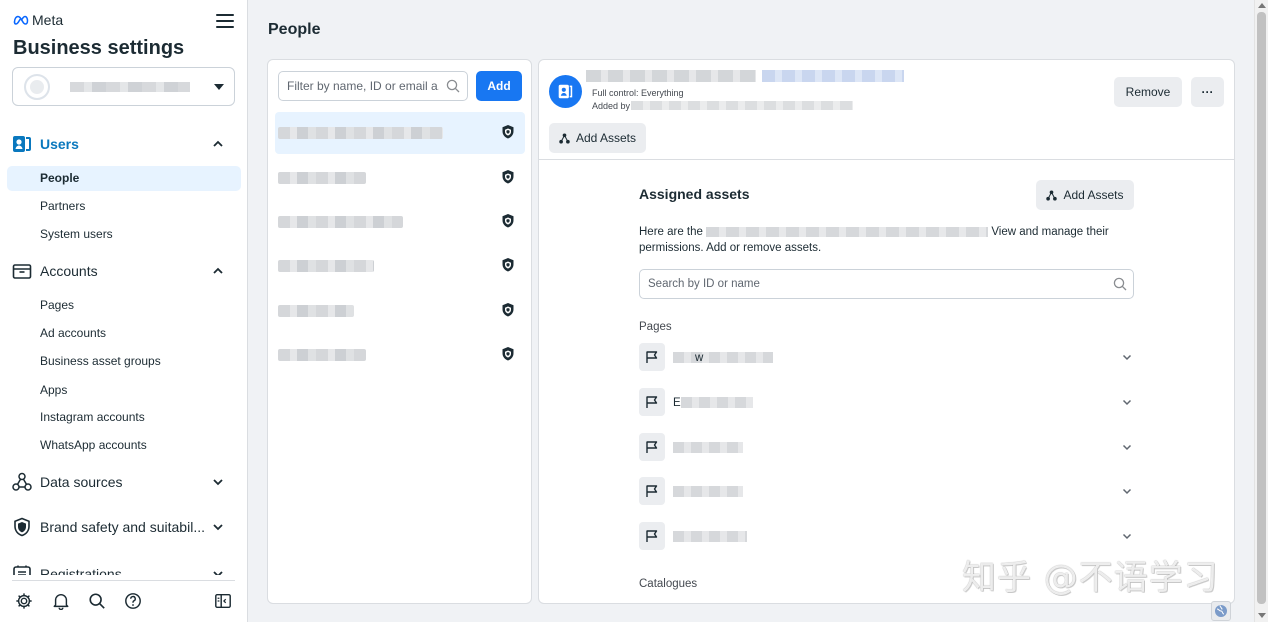  What do you see at coordinates (124, 390) in the screenshot?
I see `sidebar-item-apps: Apps` at bounding box center [124, 390].